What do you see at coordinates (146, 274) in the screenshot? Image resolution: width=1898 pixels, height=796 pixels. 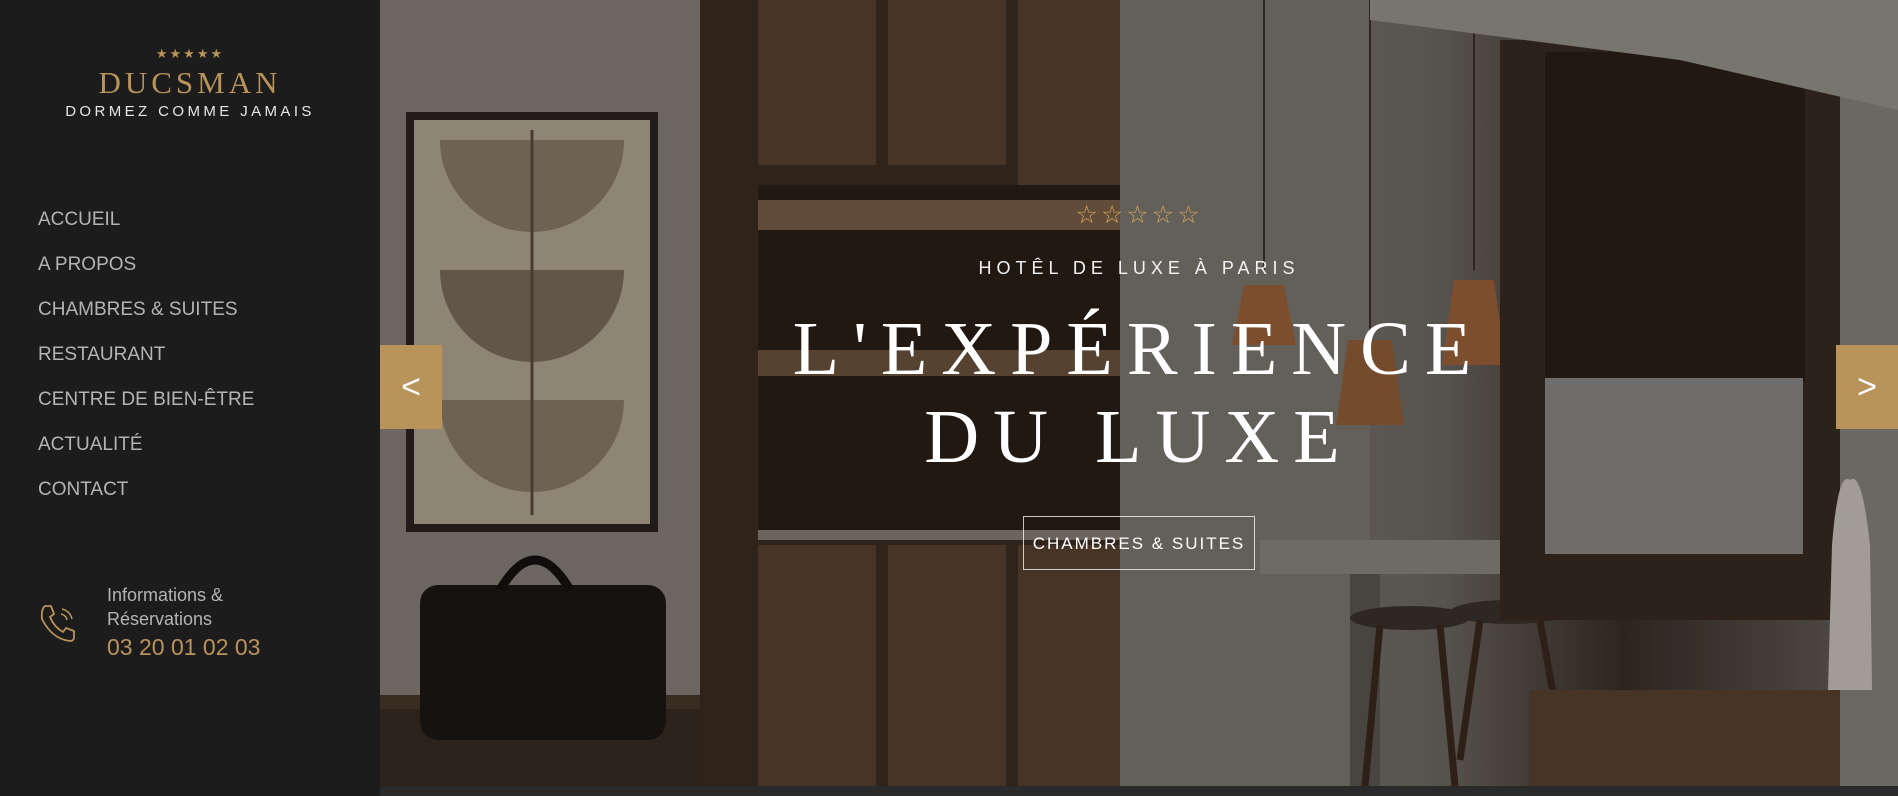 I see `nav-item-a-propos: A PROPOS` at bounding box center [146, 274].